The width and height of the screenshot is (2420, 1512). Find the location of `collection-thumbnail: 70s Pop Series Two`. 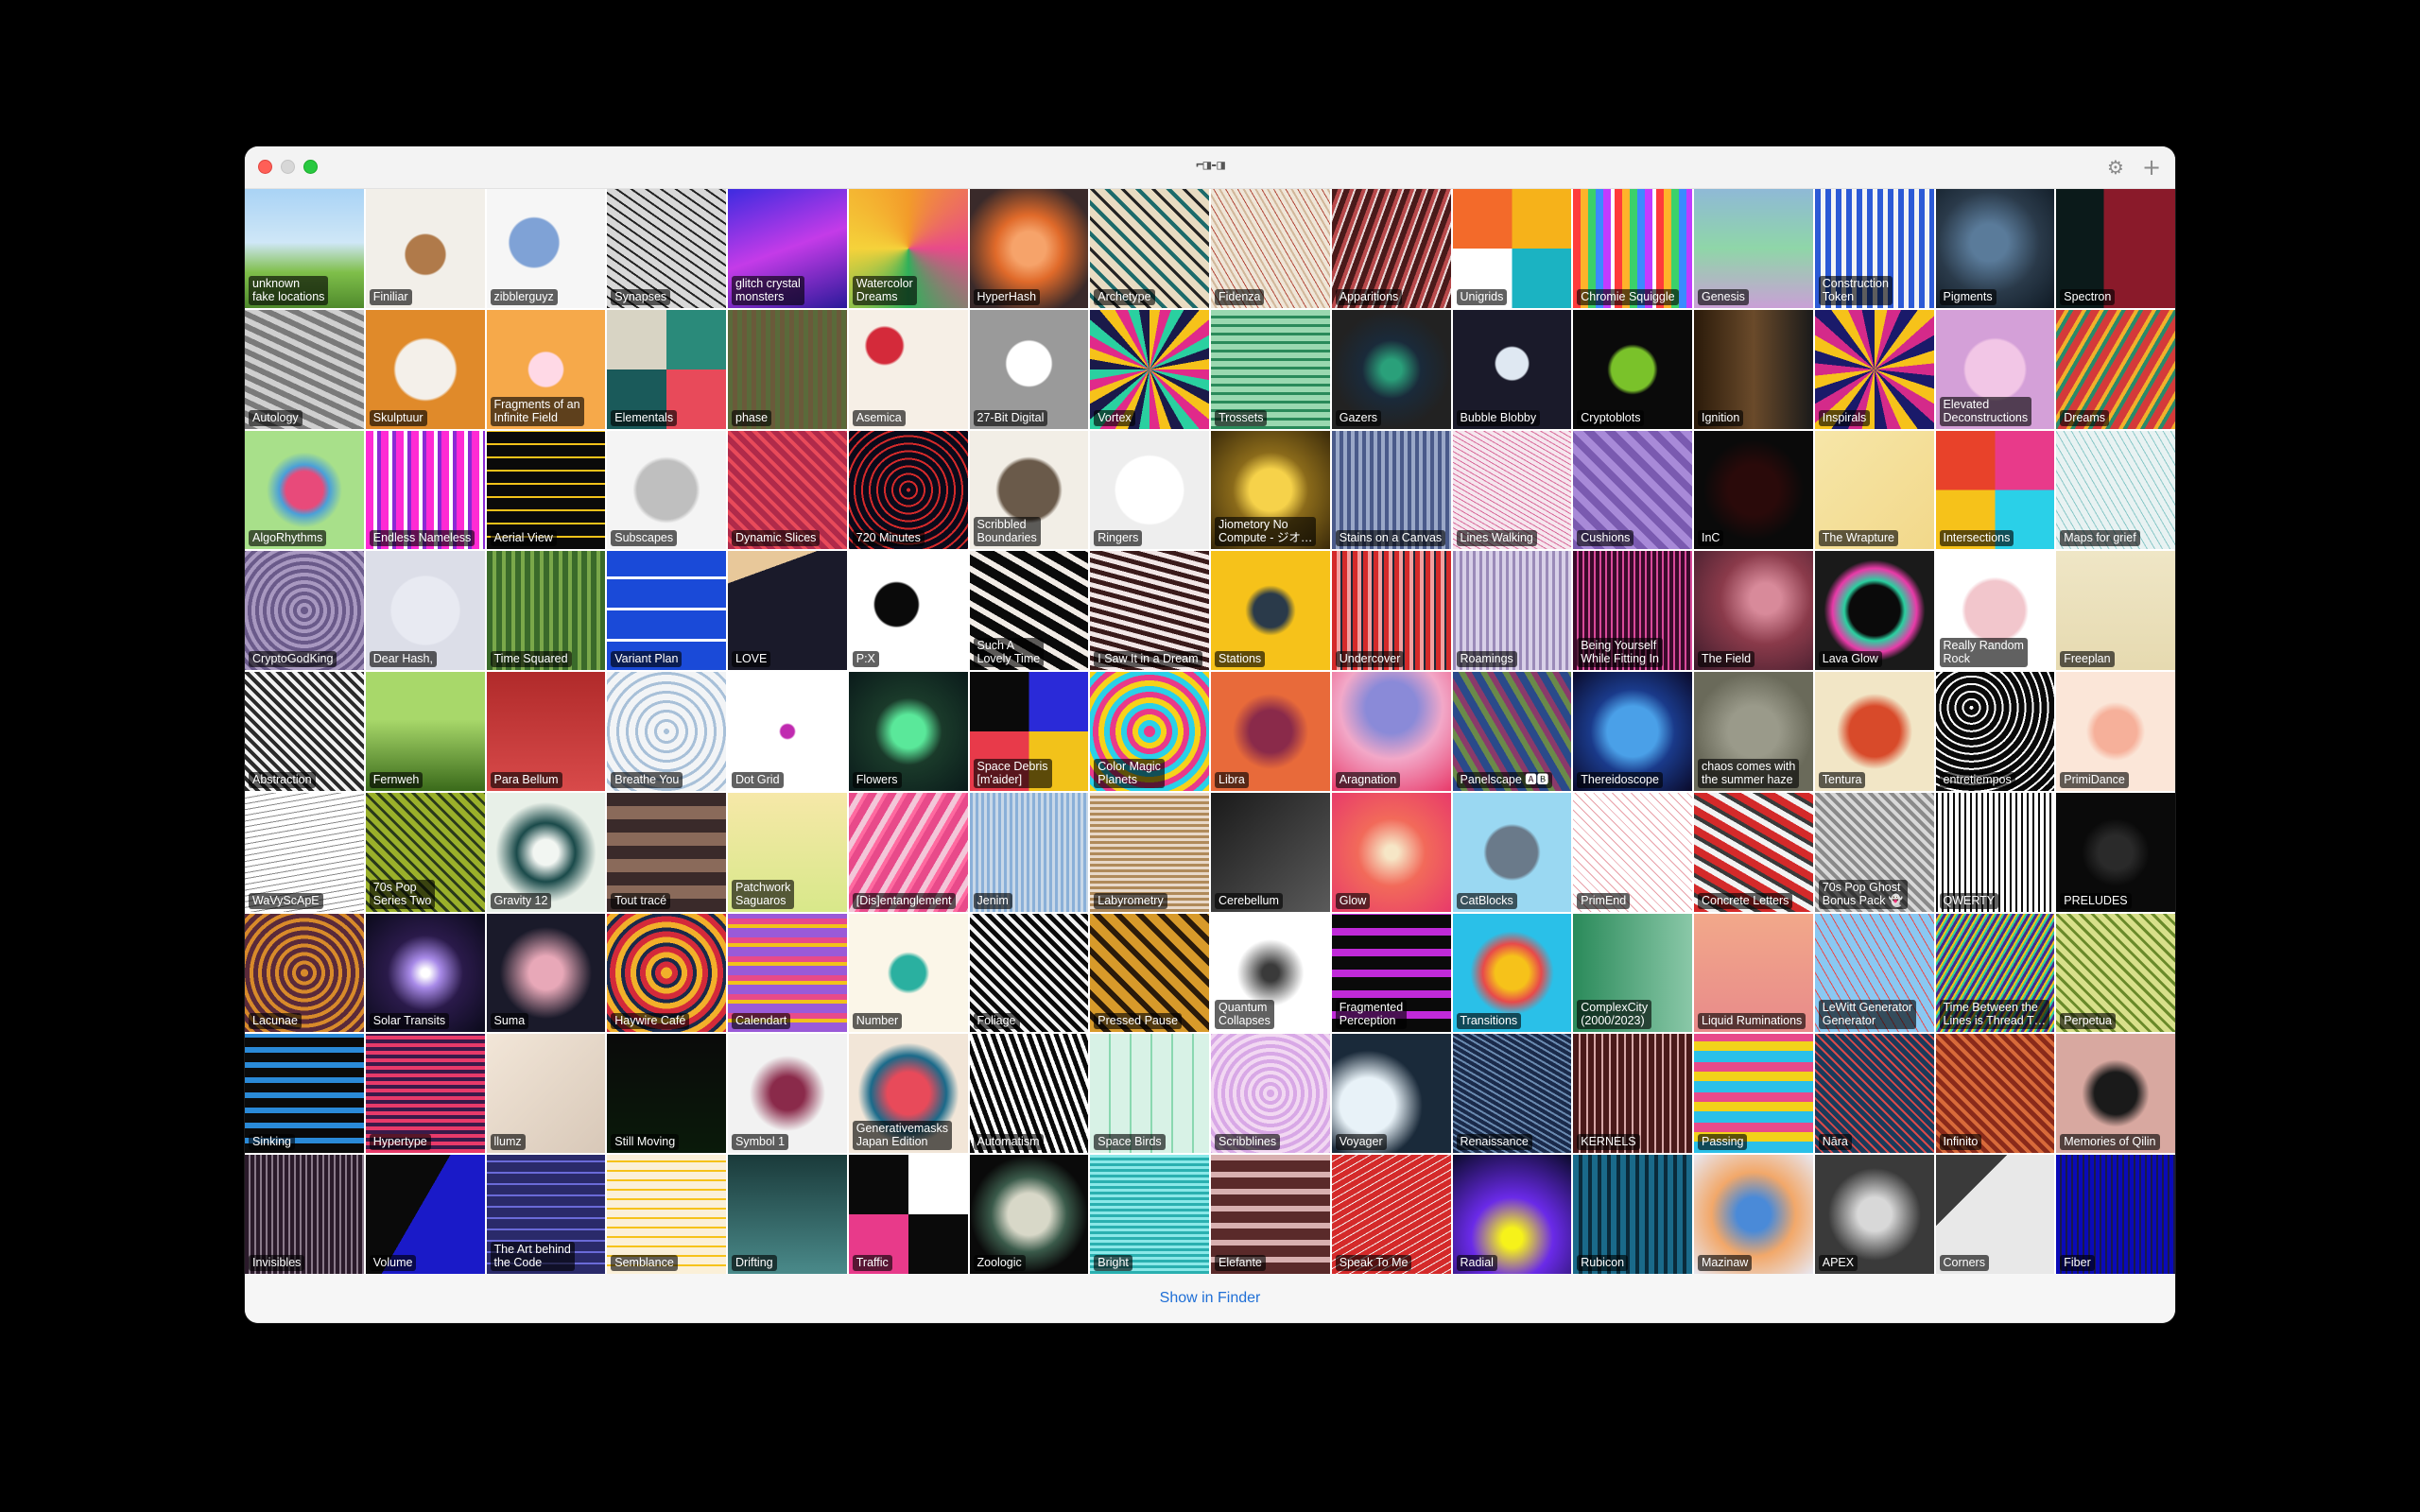

collection-thumbnail: 70s Pop Series Two is located at coordinates (425, 852).